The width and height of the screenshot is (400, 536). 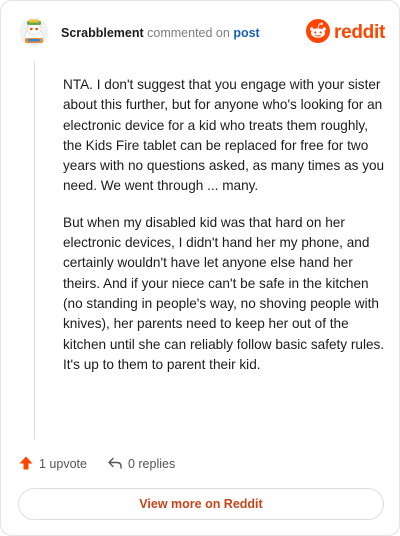 What do you see at coordinates (34, 250) in the screenshot?
I see `thread-line` at bounding box center [34, 250].